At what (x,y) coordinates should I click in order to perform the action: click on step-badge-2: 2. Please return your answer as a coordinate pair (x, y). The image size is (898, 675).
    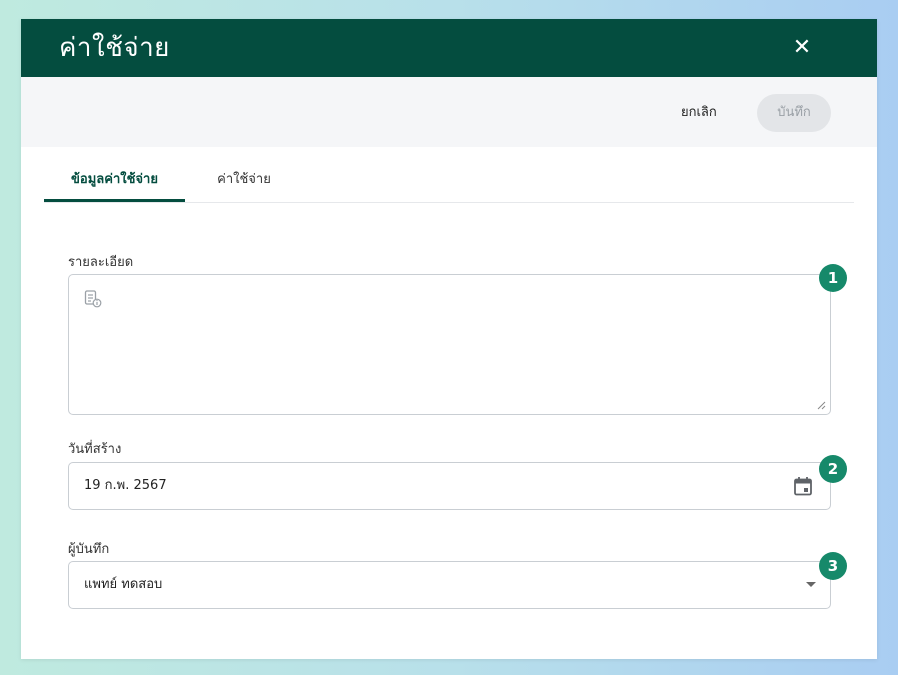
    Looking at the image, I should click on (833, 469).